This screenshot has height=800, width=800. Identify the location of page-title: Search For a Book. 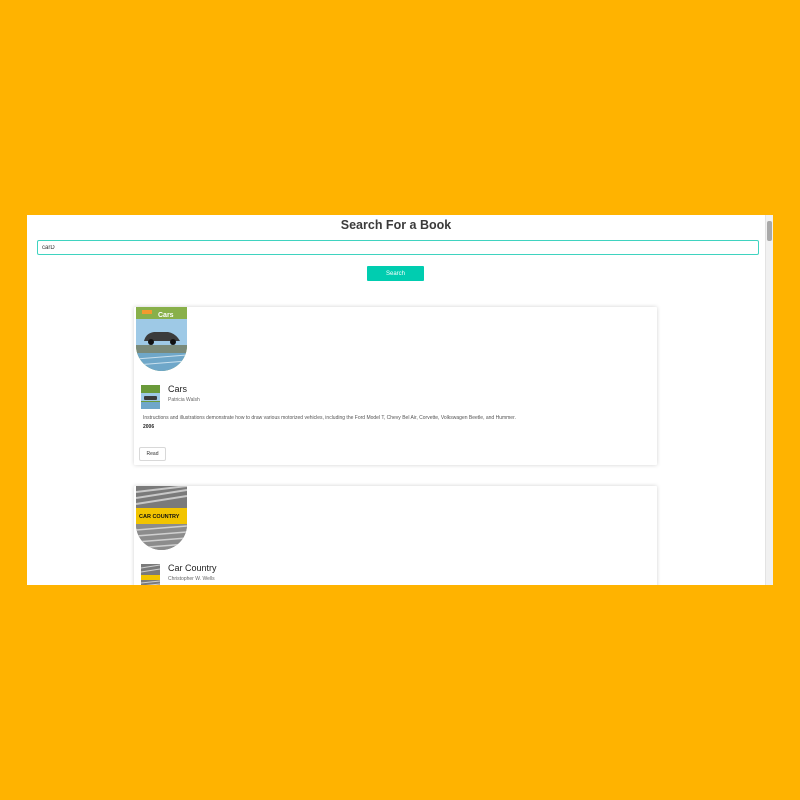
(396, 225).